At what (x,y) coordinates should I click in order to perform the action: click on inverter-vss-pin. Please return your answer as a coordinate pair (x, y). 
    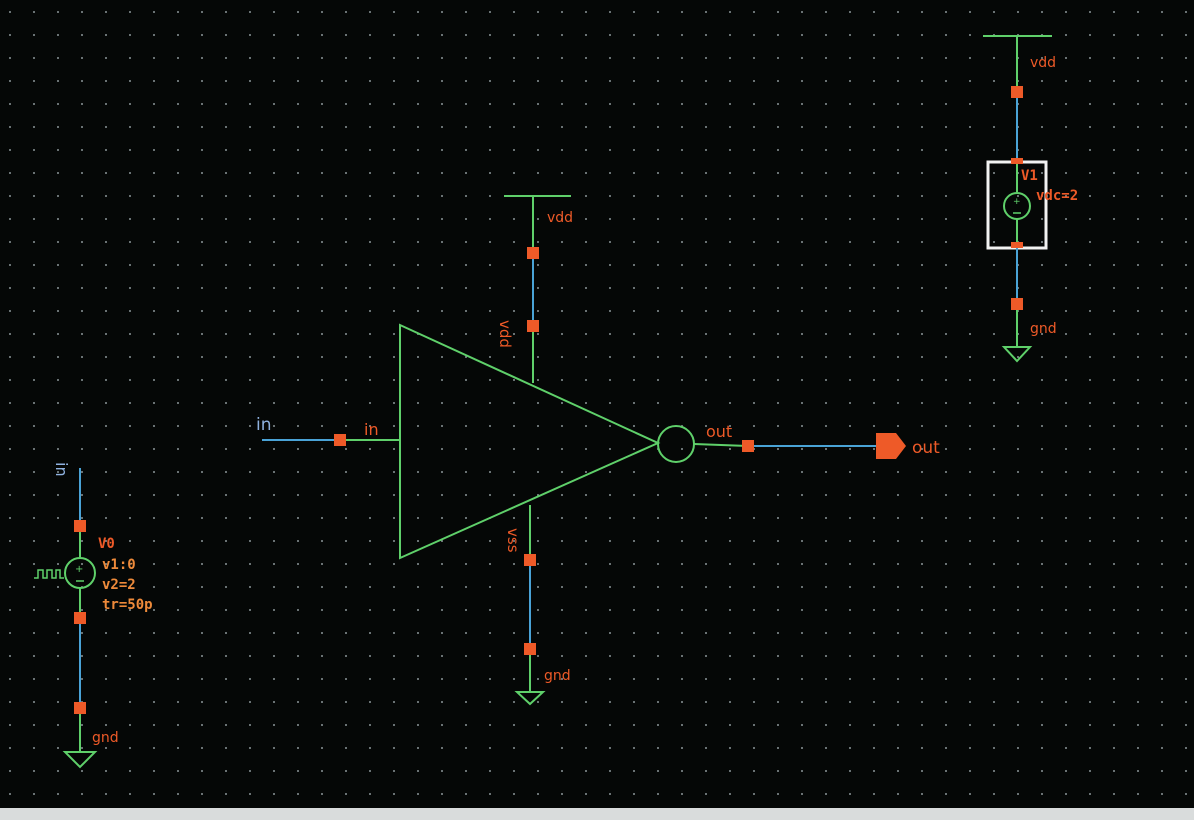
    Looking at the image, I should click on (530, 560).